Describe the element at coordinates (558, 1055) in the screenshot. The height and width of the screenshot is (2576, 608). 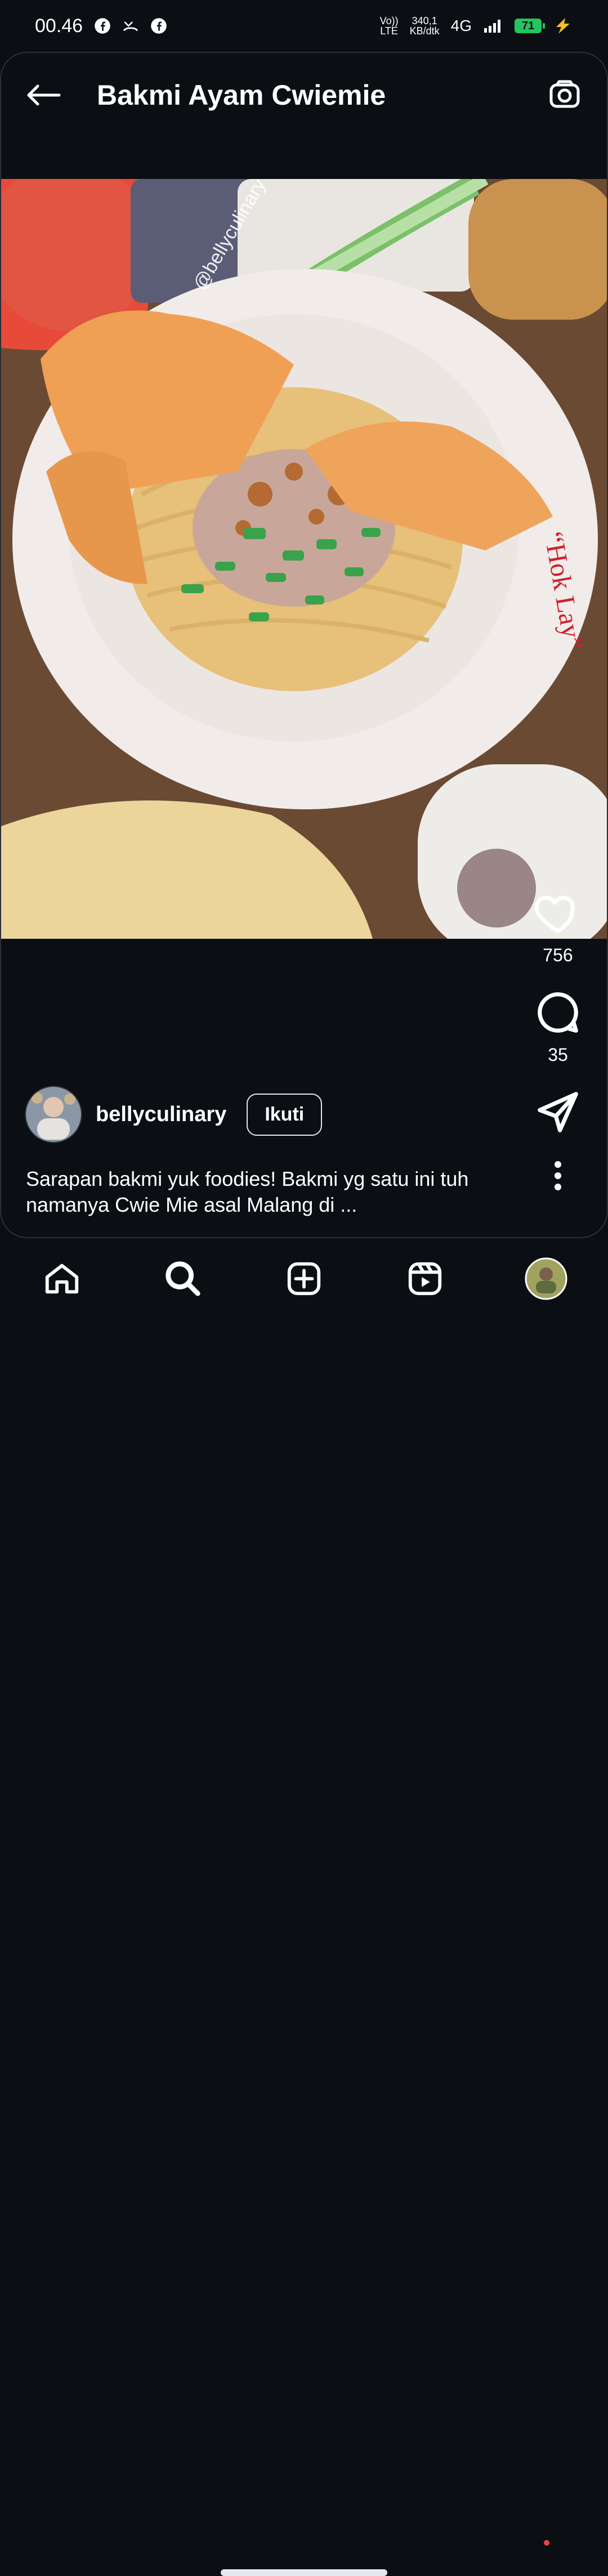
I see `comment-count: 35` at that location.